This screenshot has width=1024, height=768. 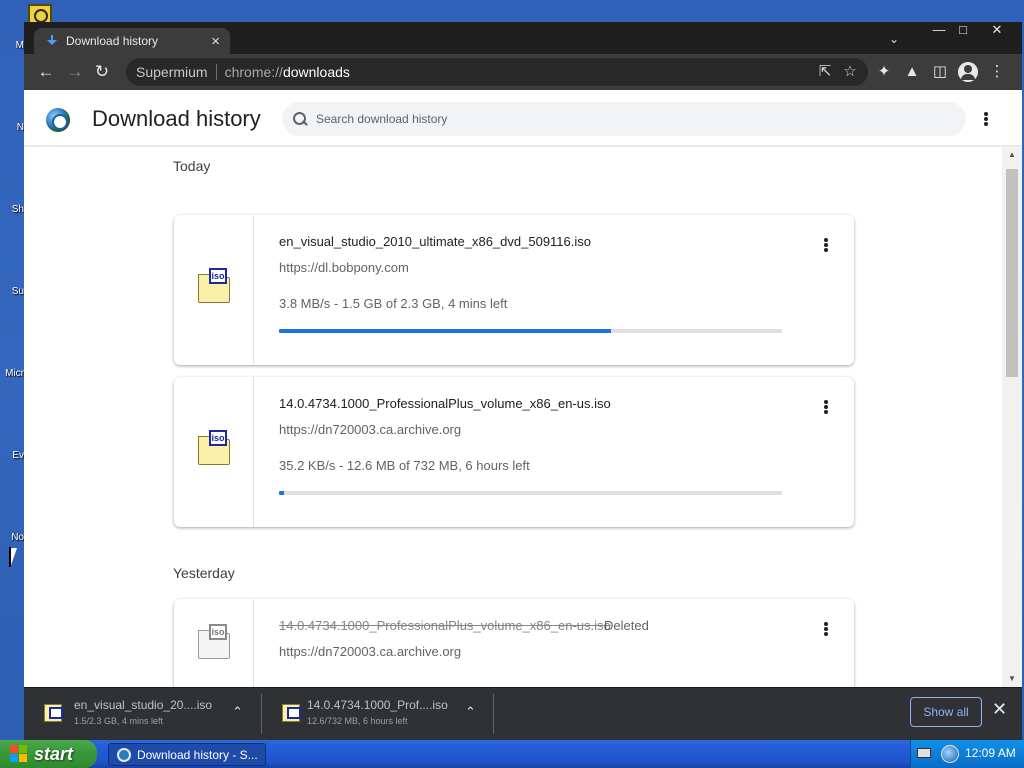 I want to click on profile-avatar-icon, so click(x=968, y=72).